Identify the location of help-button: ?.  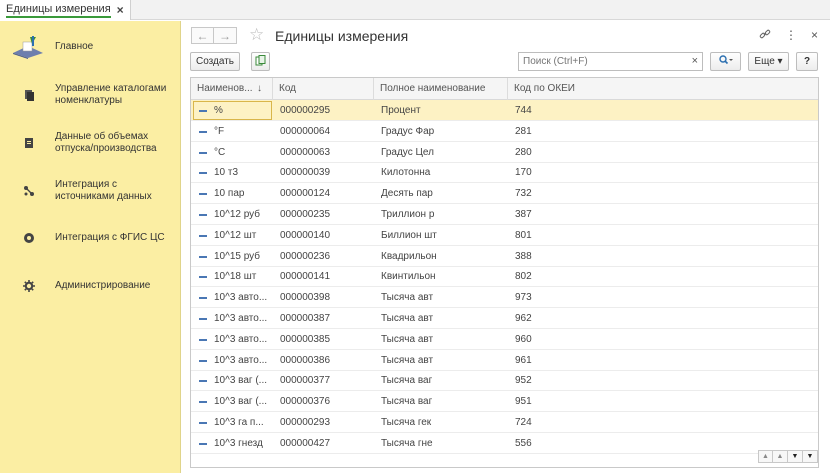
(807, 61).